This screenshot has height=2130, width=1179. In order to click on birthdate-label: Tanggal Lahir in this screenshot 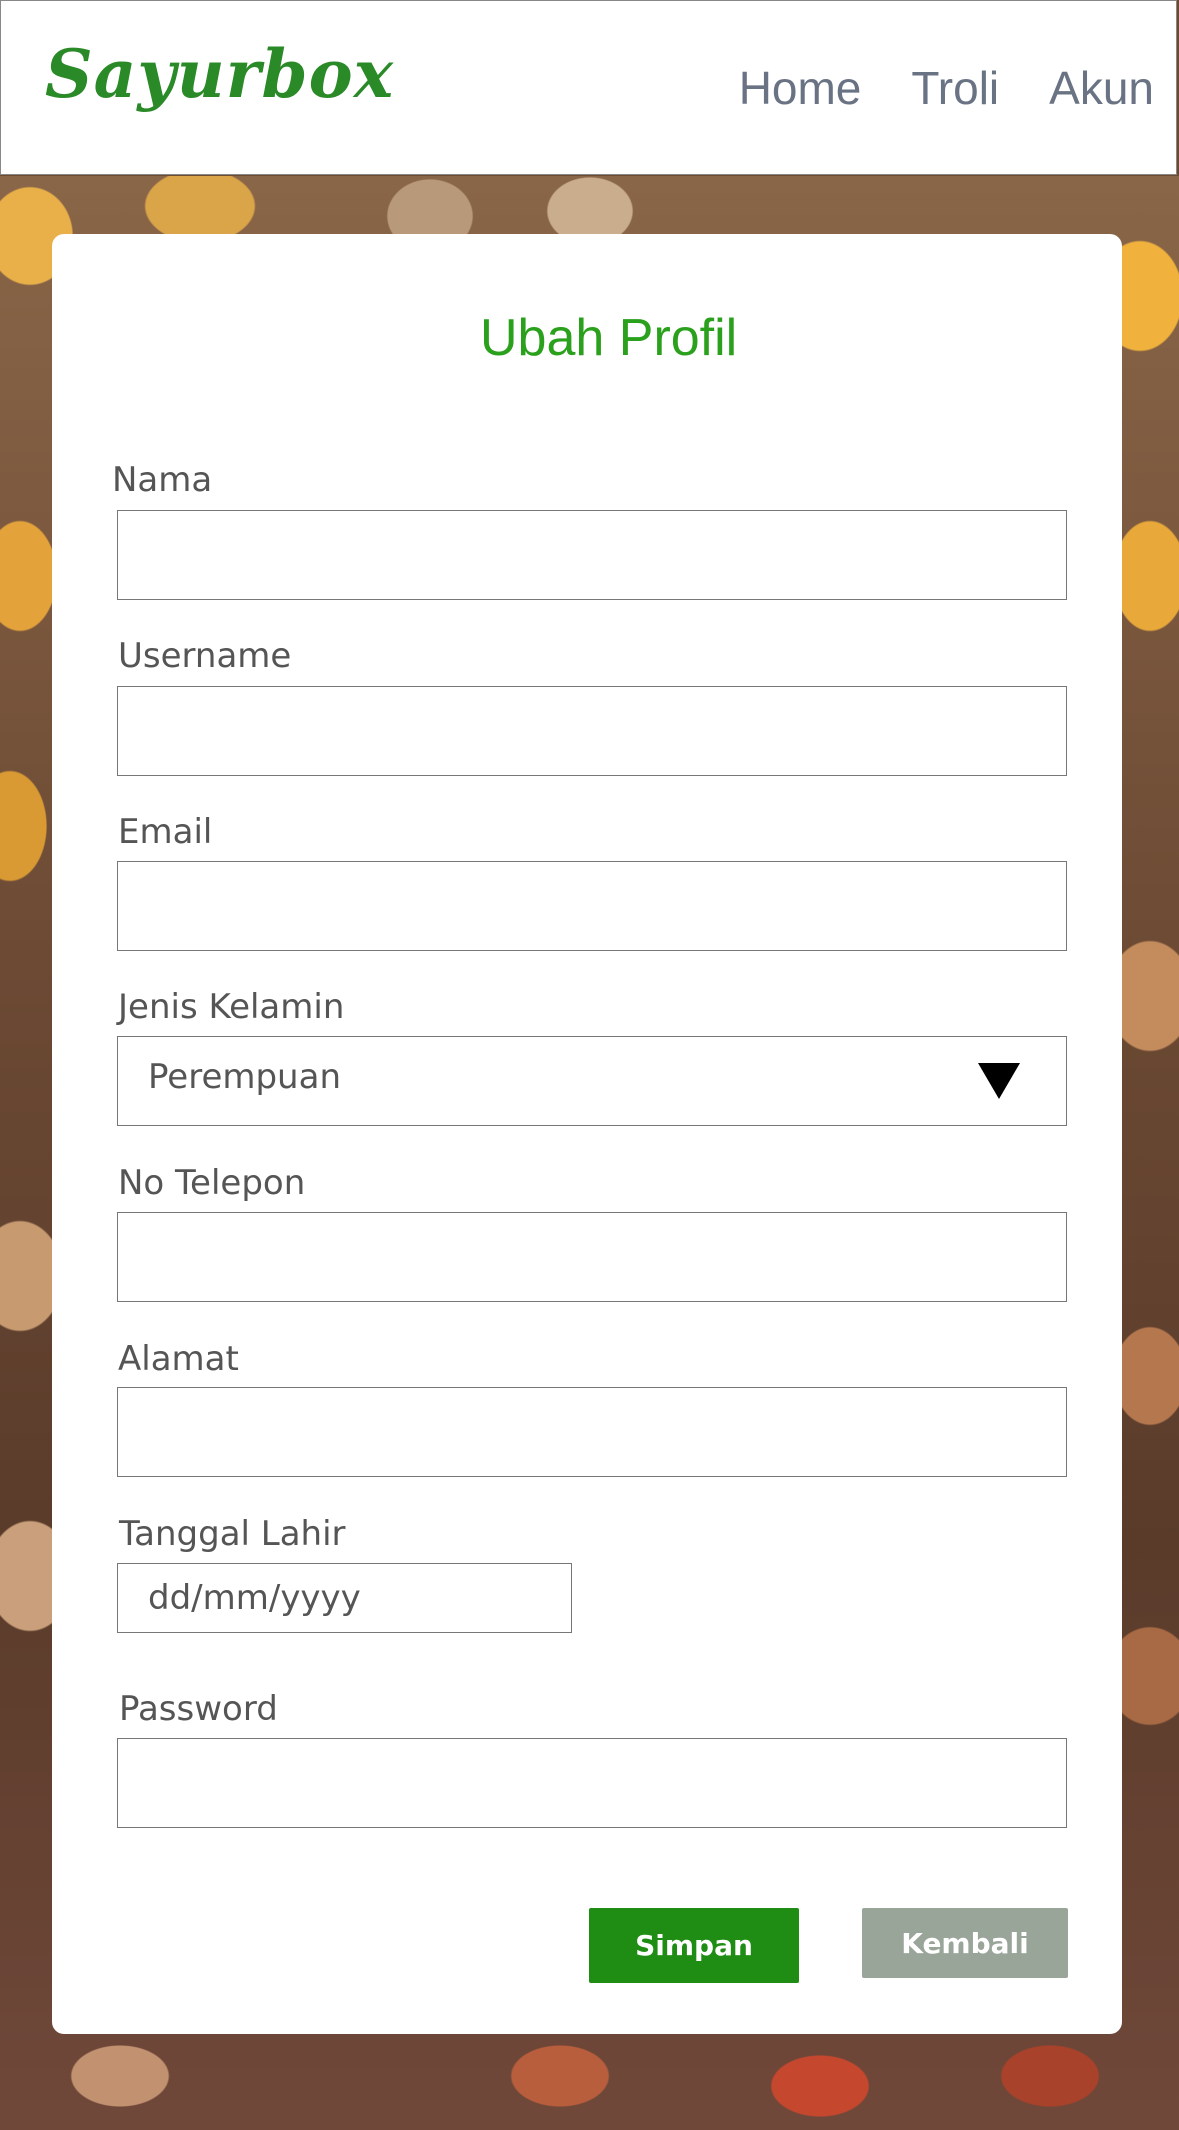, I will do `click(232, 1534)`.